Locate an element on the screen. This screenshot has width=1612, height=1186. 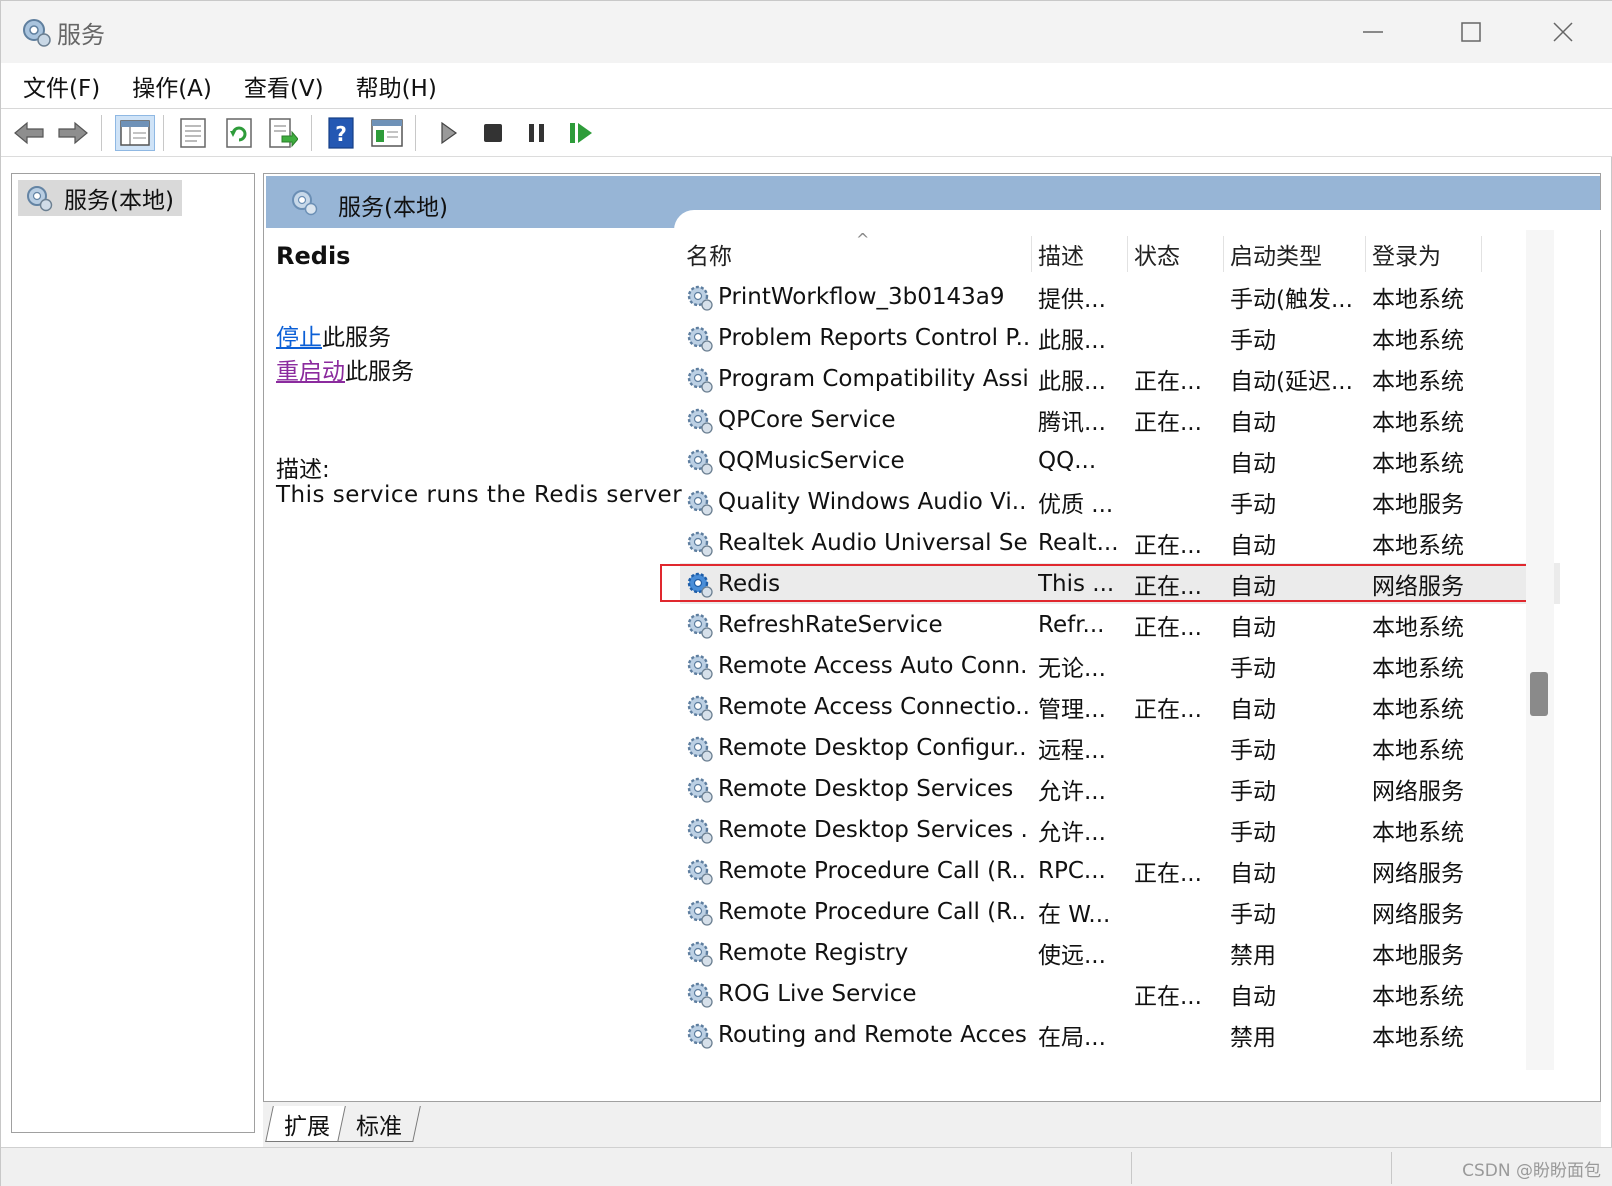
menu-view: 查看(V) is located at coordinates (284, 86).